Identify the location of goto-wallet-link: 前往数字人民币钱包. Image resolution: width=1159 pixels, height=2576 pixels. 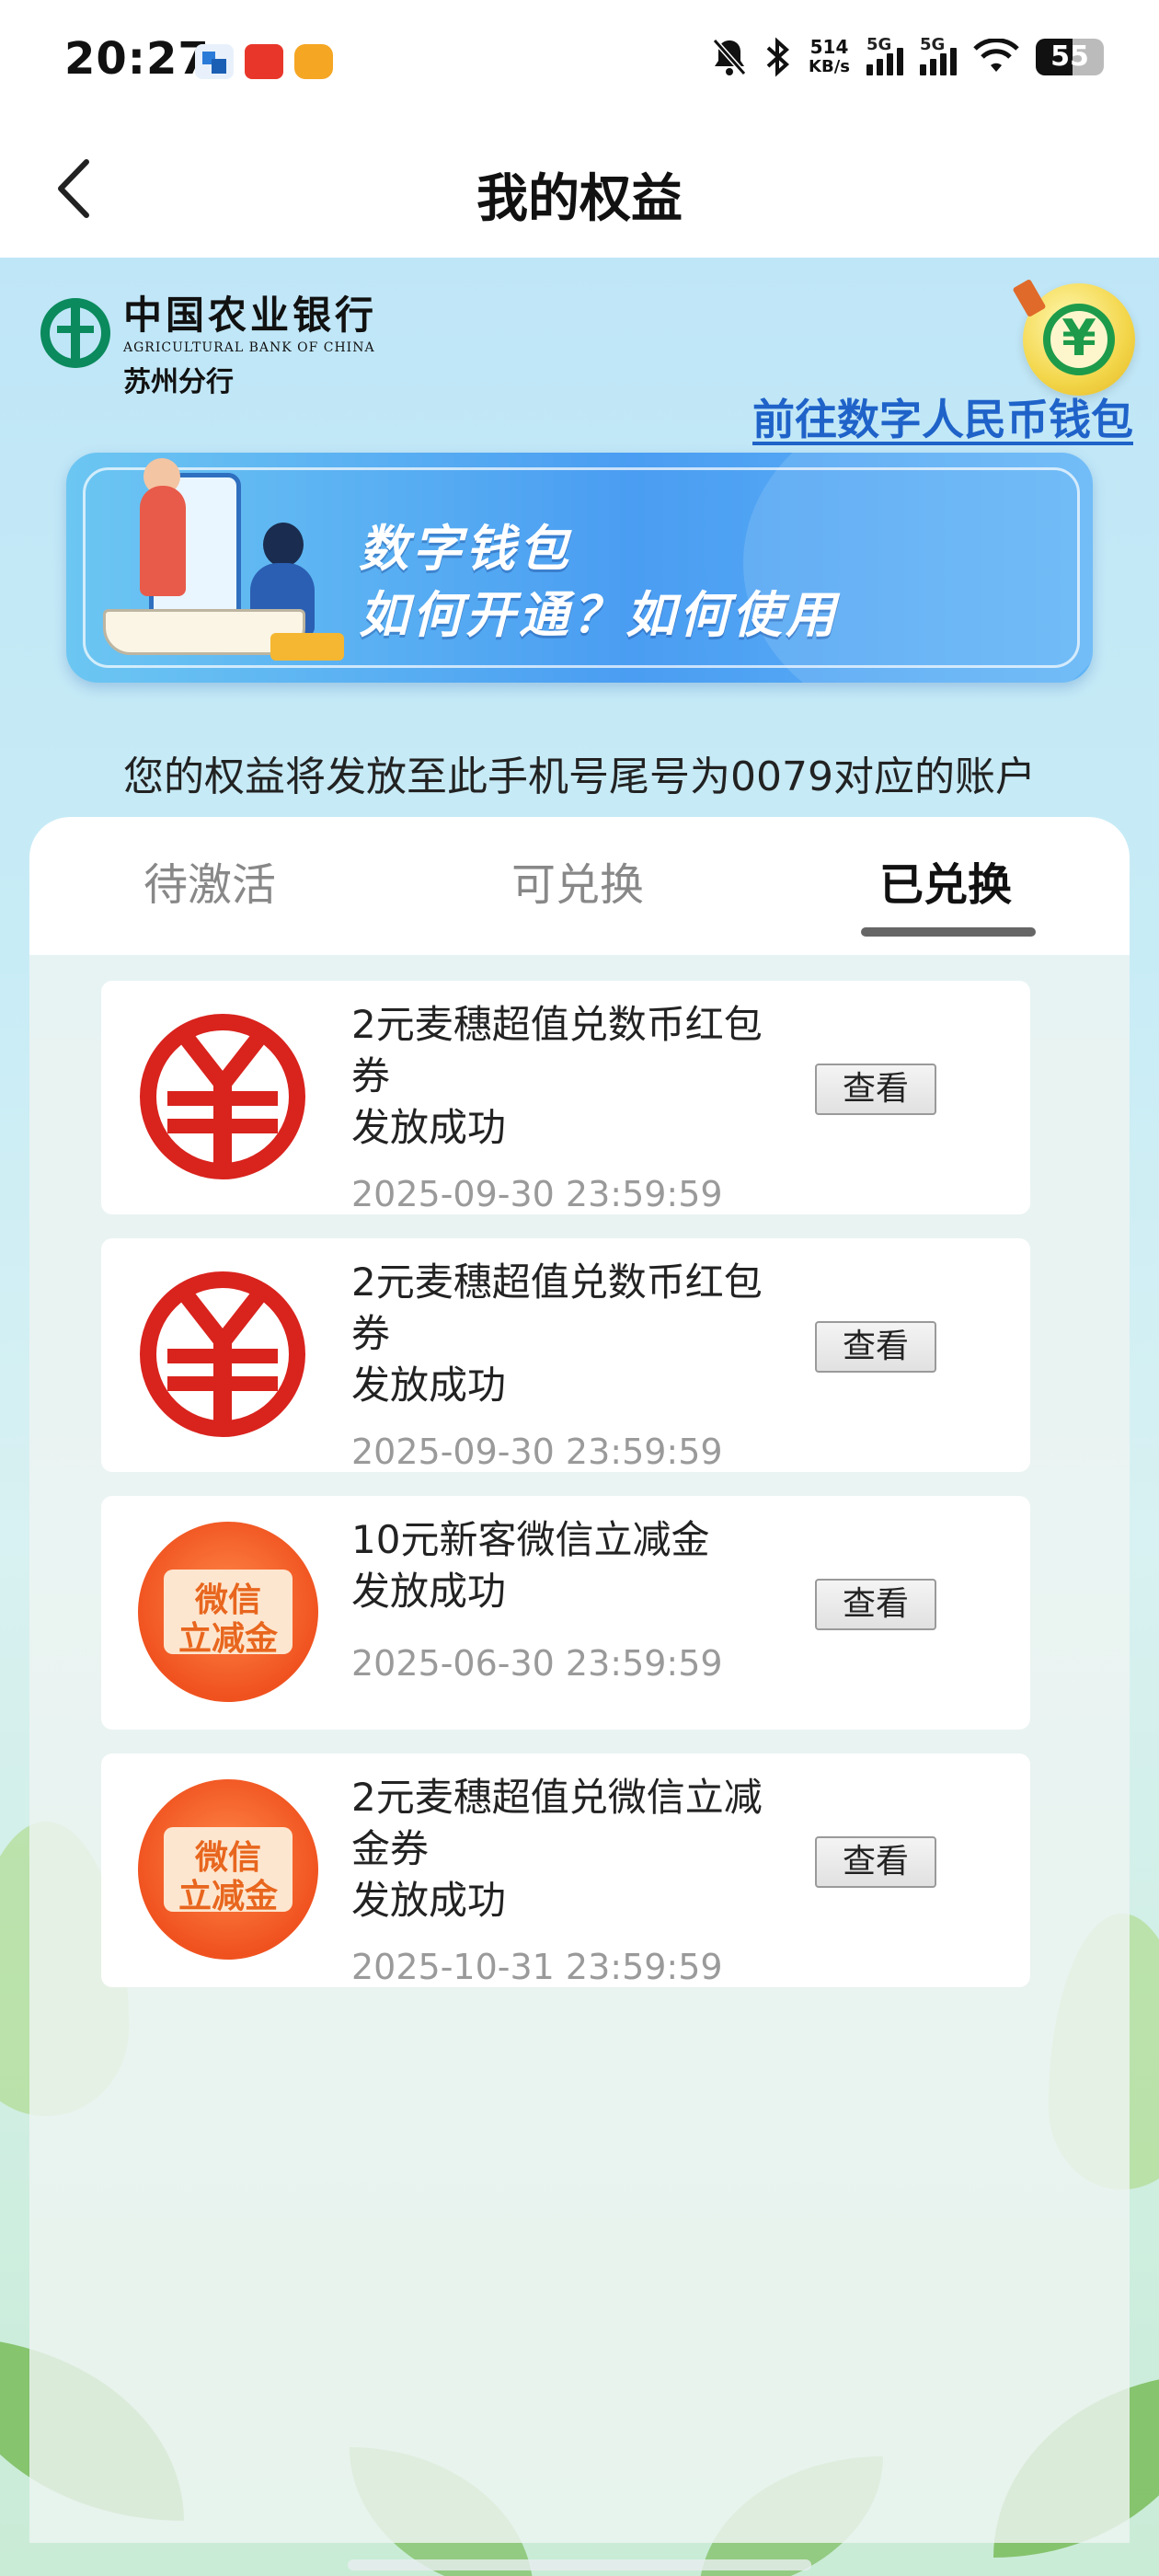
(942, 416).